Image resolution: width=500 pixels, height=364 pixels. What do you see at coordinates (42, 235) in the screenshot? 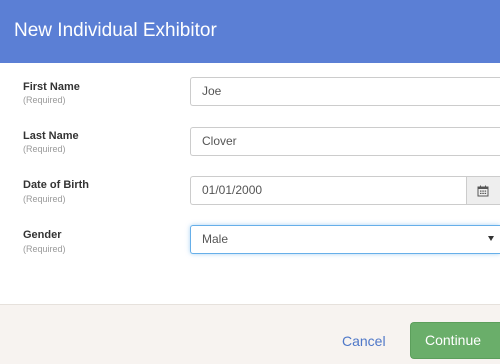
I see `gender-label: Gender` at bounding box center [42, 235].